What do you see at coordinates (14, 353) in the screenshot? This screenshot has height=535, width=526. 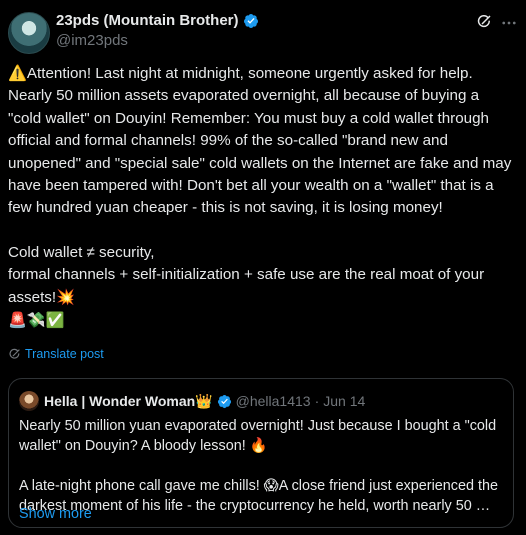 I see `translate-icon` at bounding box center [14, 353].